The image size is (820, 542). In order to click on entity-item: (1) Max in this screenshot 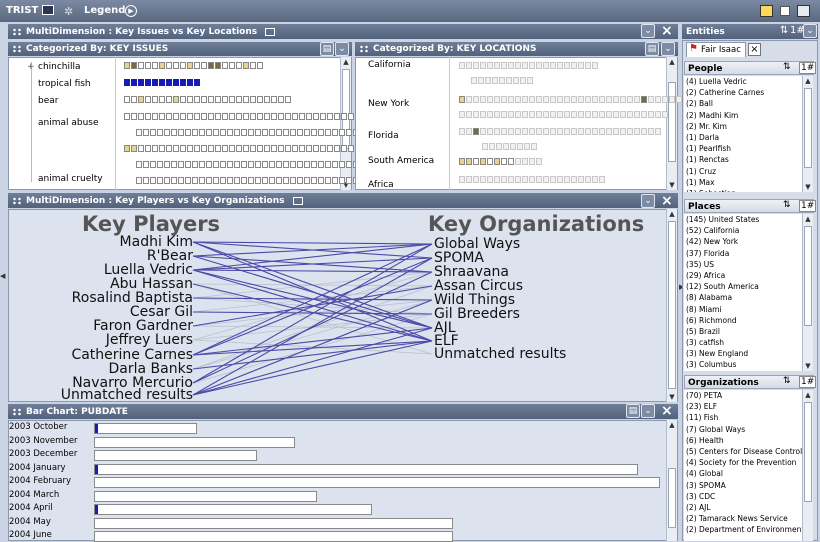, I will do `click(743, 182)`.